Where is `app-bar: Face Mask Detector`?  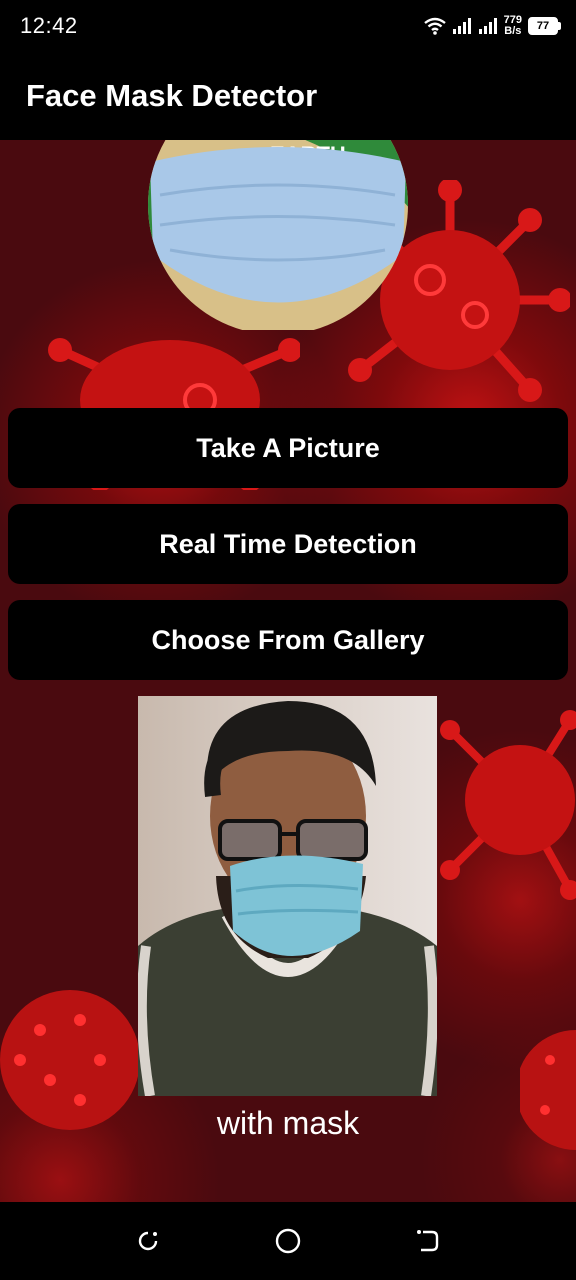
app-bar: Face Mask Detector is located at coordinates (288, 96).